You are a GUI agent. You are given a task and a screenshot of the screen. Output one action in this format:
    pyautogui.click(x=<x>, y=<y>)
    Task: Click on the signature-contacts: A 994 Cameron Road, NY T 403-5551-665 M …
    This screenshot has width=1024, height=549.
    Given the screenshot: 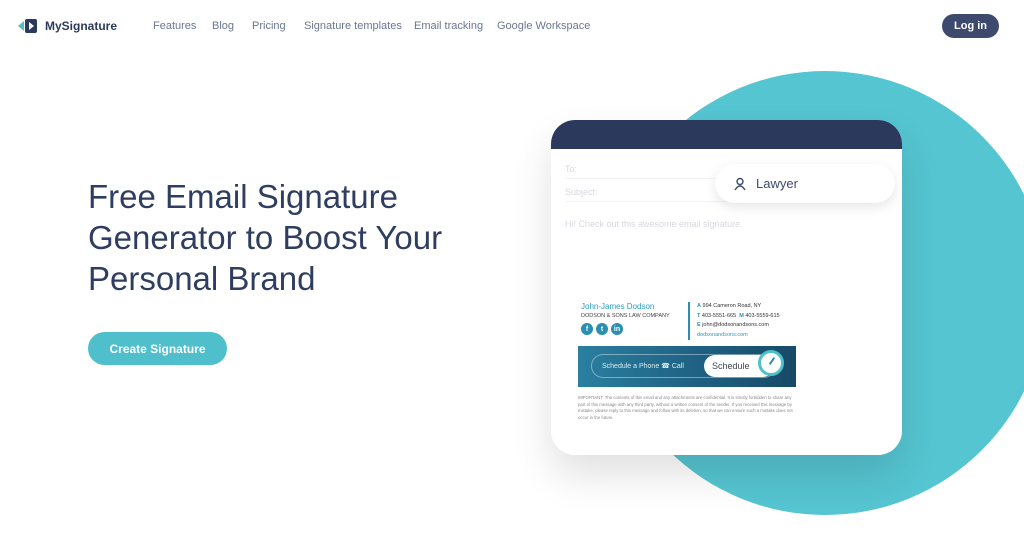 What is the action you would take?
    pyautogui.click(x=738, y=321)
    